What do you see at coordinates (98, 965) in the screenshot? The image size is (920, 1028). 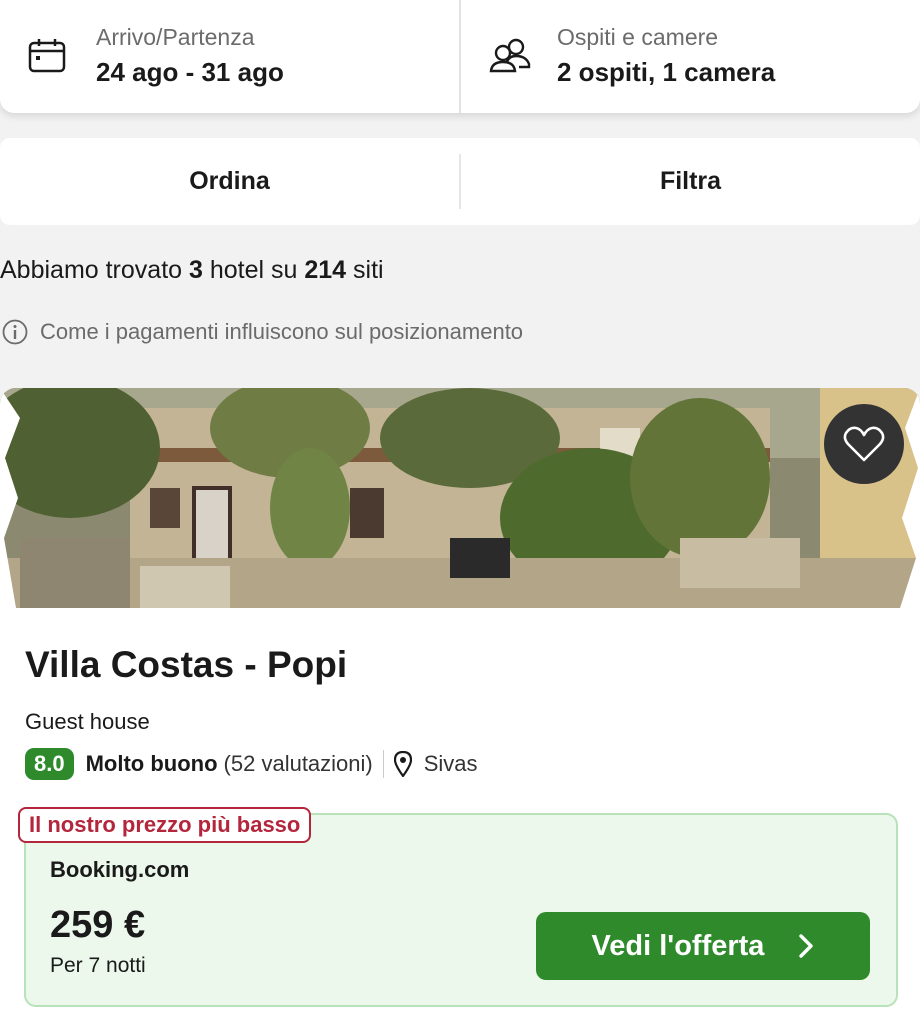 I see `offer-price-note: Per 7 notti` at bounding box center [98, 965].